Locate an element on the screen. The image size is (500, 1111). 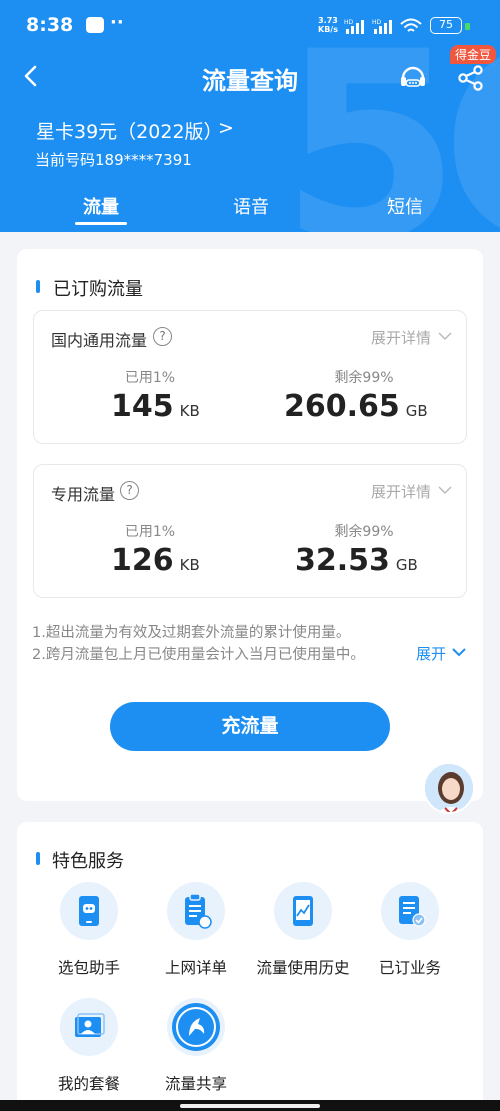
user-card-icon is located at coordinates (89, 1027).